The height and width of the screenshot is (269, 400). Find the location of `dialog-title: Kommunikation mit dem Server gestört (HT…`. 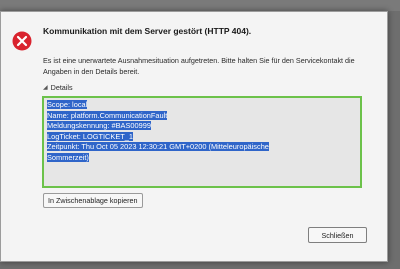

dialog-title: Kommunikation mit dem Server gestört (HT… is located at coordinates (147, 31).